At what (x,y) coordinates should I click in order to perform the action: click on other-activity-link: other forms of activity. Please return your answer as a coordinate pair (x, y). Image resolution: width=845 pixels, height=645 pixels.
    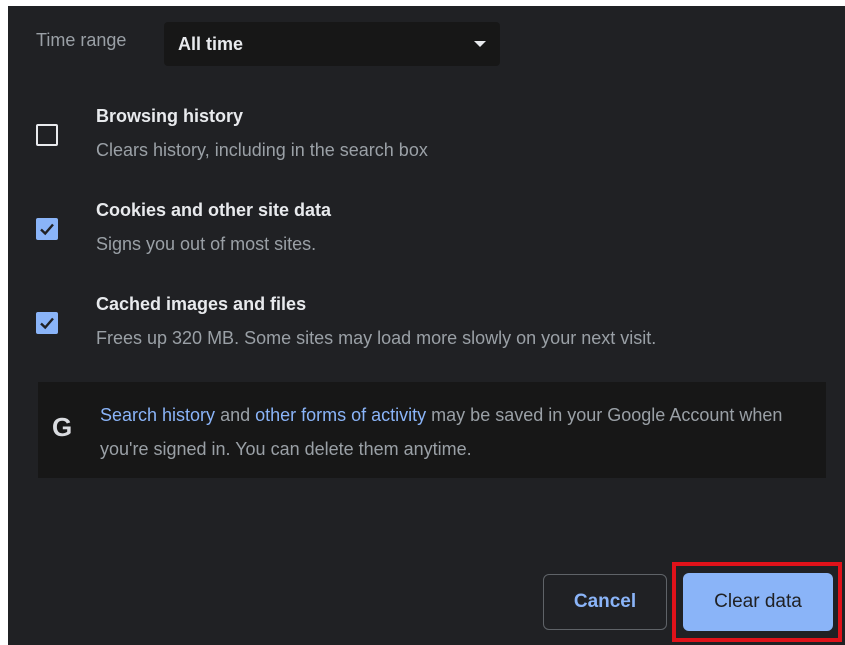
    Looking at the image, I should click on (340, 415).